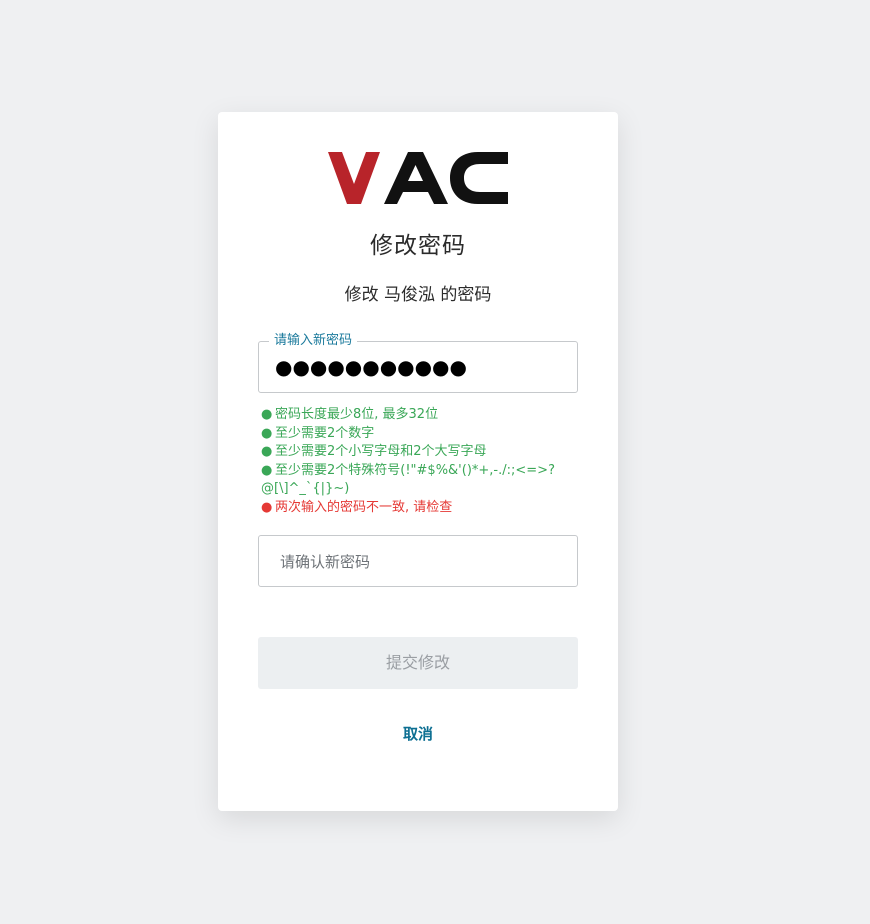 This screenshot has width=870, height=924. Describe the element at coordinates (411, 452) in the screenshot. I see `rule-case: ● 至少需要2个小写字母和2个大写字母` at that location.